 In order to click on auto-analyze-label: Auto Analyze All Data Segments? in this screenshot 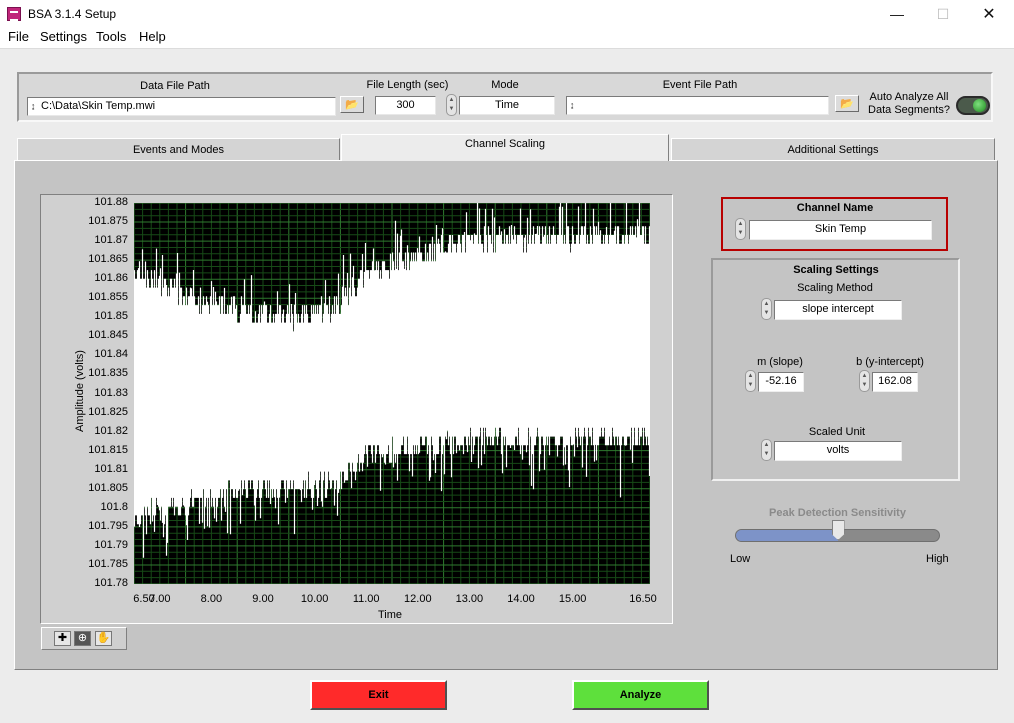, I will do `click(909, 104)`.